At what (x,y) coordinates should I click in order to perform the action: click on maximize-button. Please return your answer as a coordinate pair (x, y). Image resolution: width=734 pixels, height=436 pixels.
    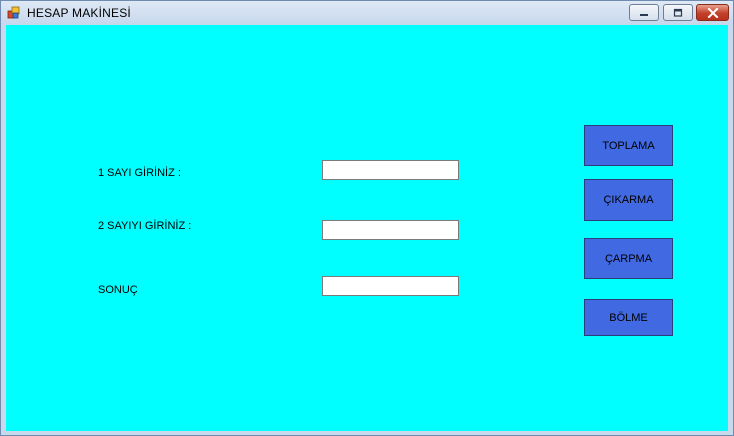
    Looking at the image, I should click on (678, 12).